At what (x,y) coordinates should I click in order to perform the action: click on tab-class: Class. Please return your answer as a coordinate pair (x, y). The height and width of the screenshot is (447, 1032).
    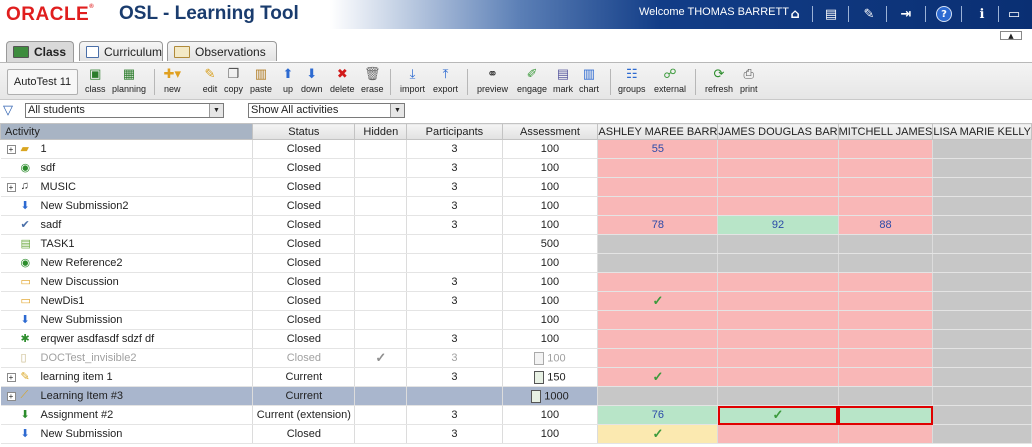
    Looking at the image, I should click on (40, 51).